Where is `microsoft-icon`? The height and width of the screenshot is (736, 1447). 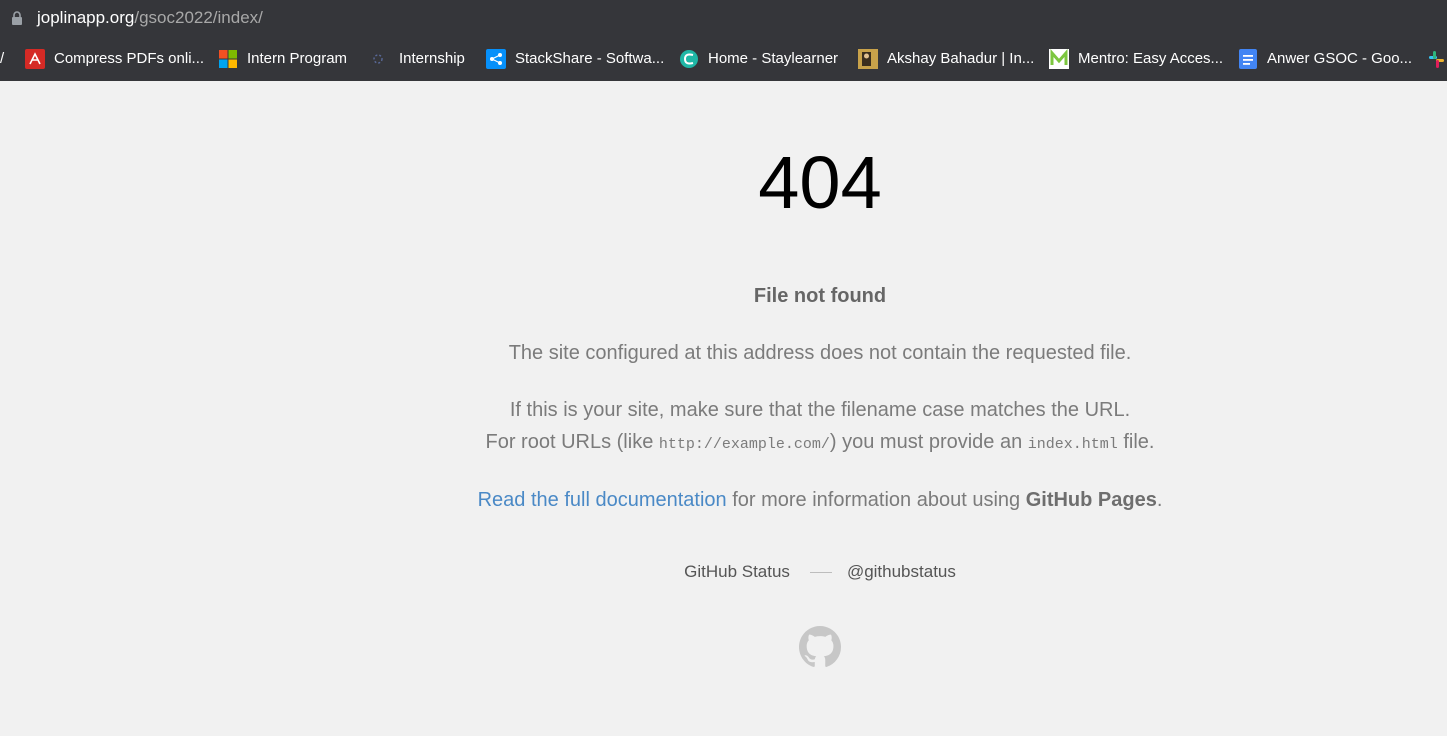
microsoft-icon is located at coordinates (228, 59).